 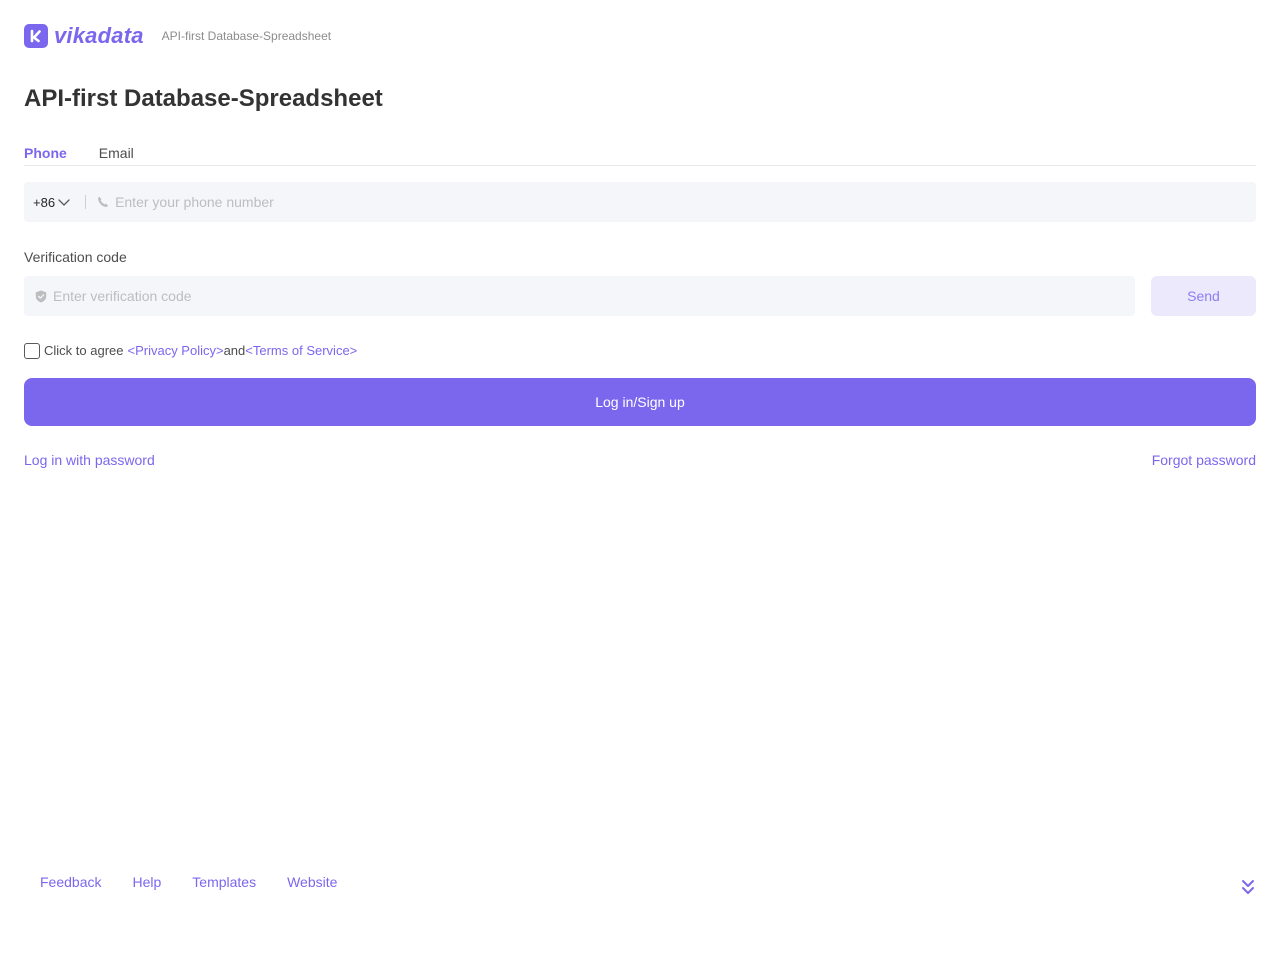 What do you see at coordinates (1203, 296) in the screenshot?
I see `send-code-button: Send` at bounding box center [1203, 296].